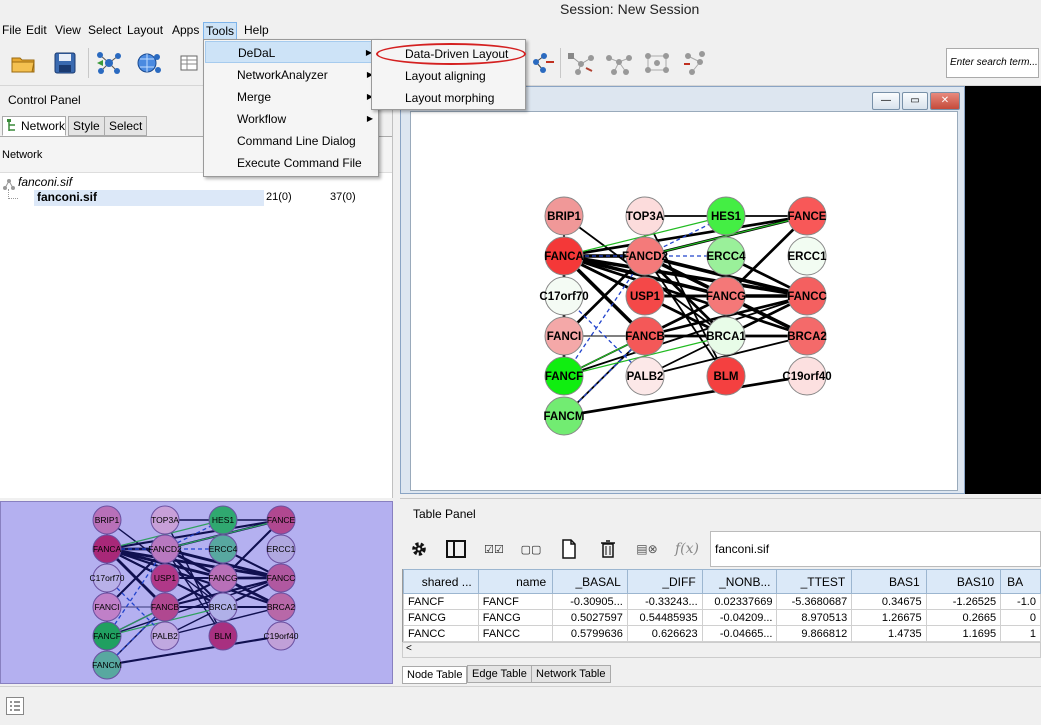 The image size is (1041, 725). I want to click on tab-network-table: Network Table, so click(571, 674).